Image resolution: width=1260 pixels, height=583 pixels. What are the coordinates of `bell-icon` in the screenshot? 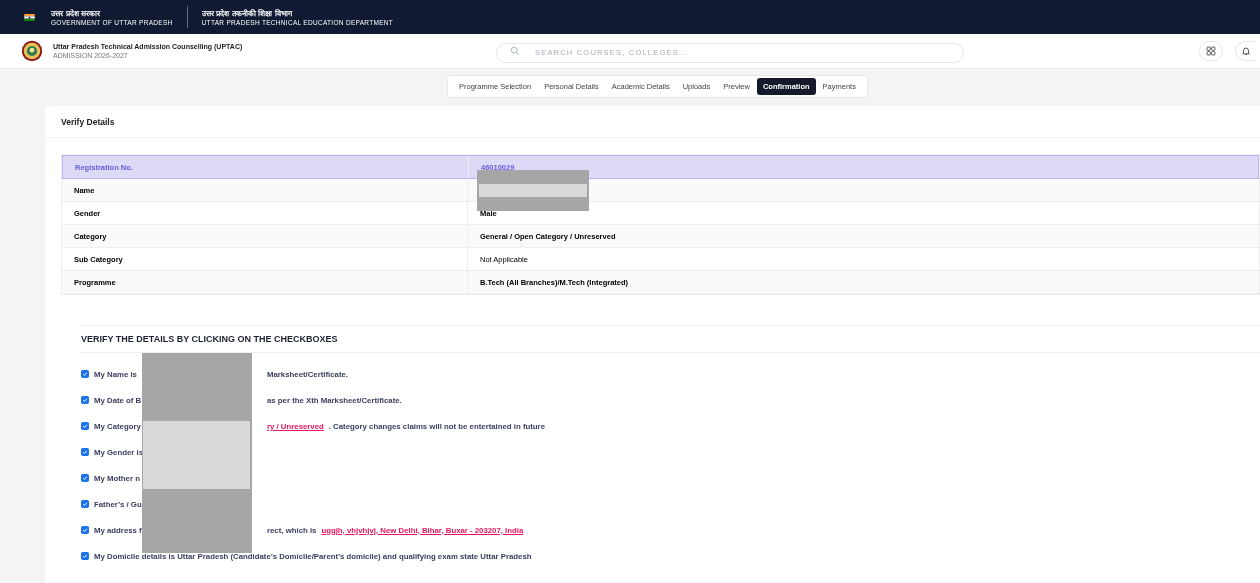 It's located at (1245, 51).